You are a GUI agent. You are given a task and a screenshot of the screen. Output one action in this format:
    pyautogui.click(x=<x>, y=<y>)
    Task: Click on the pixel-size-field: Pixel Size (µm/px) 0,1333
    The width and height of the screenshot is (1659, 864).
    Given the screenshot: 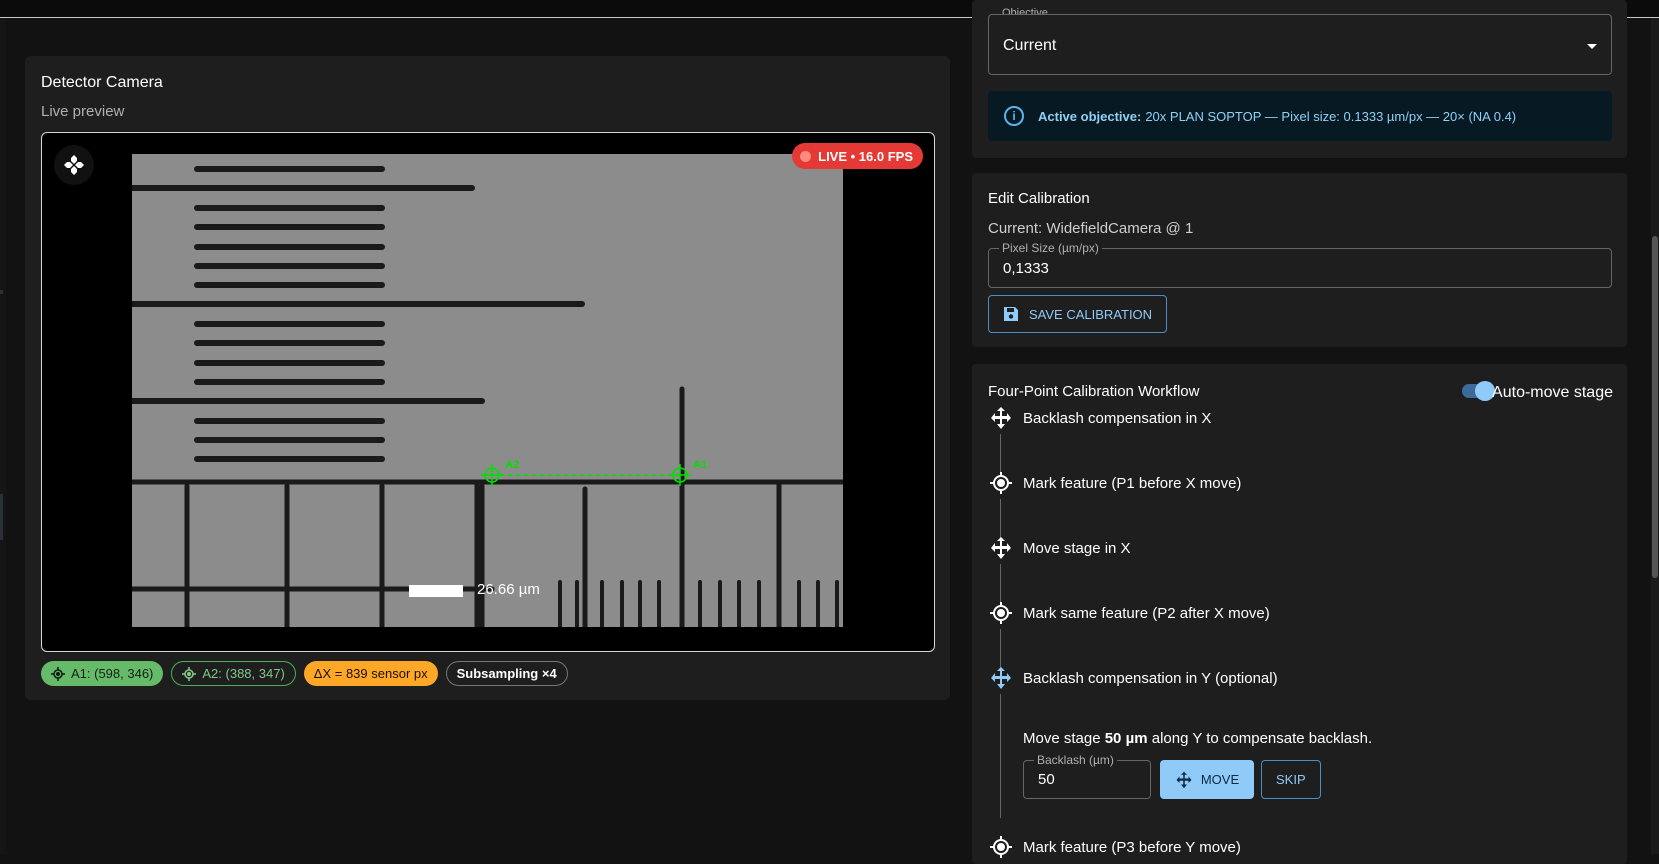 What is the action you would take?
    pyautogui.click(x=1300, y=265)
    